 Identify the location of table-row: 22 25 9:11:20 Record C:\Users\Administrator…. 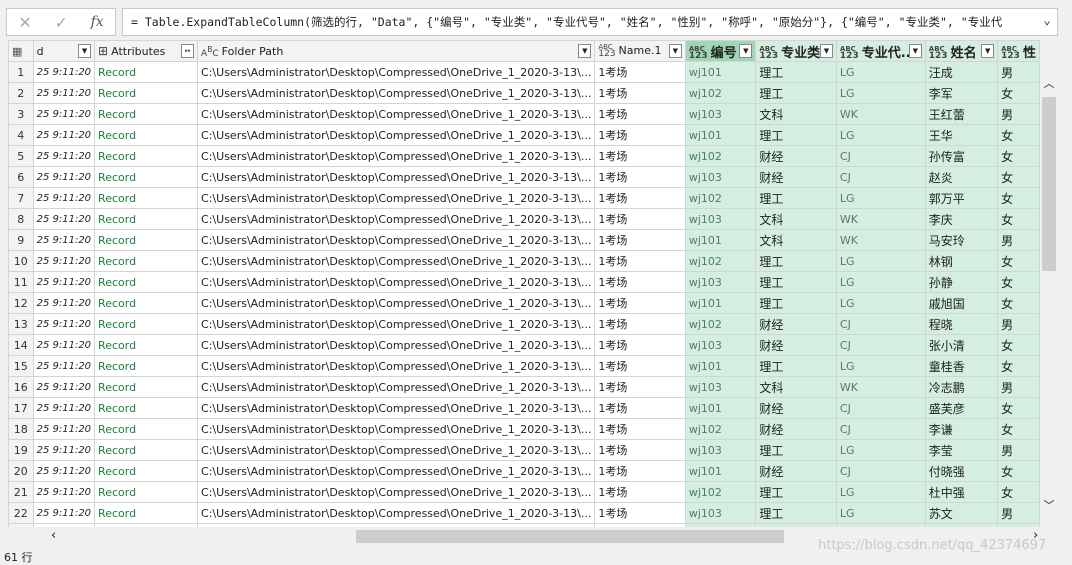
(524, 513).